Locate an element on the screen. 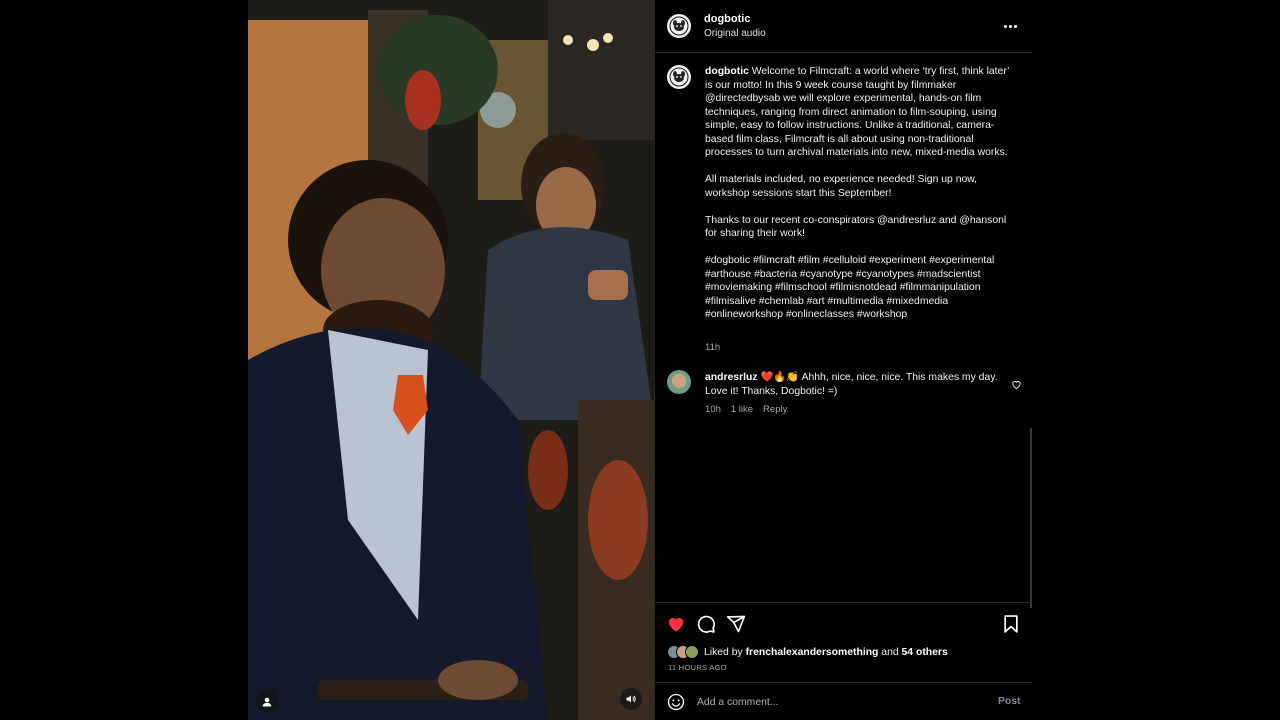 The width and height of the screenshot is (1280, 720). tagged-users-button is located at coordinates (267, 702).